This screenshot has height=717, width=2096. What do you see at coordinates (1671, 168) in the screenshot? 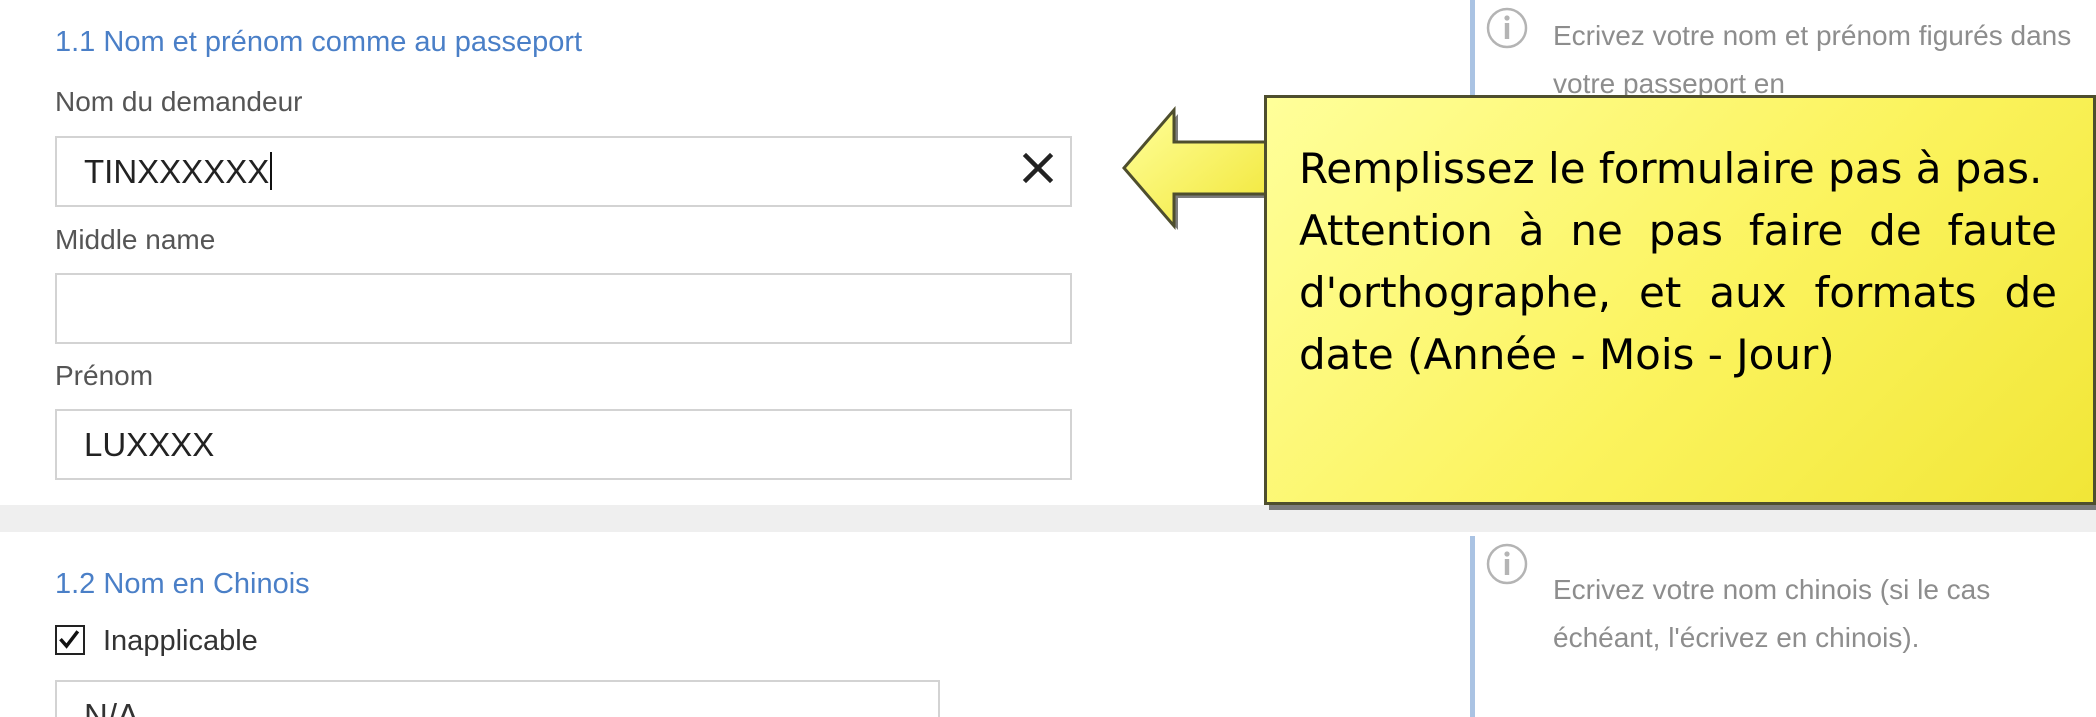
I see `callout-line-1: Remplissez le formulaire pas à pas.` at bounding box center [1671, 168].